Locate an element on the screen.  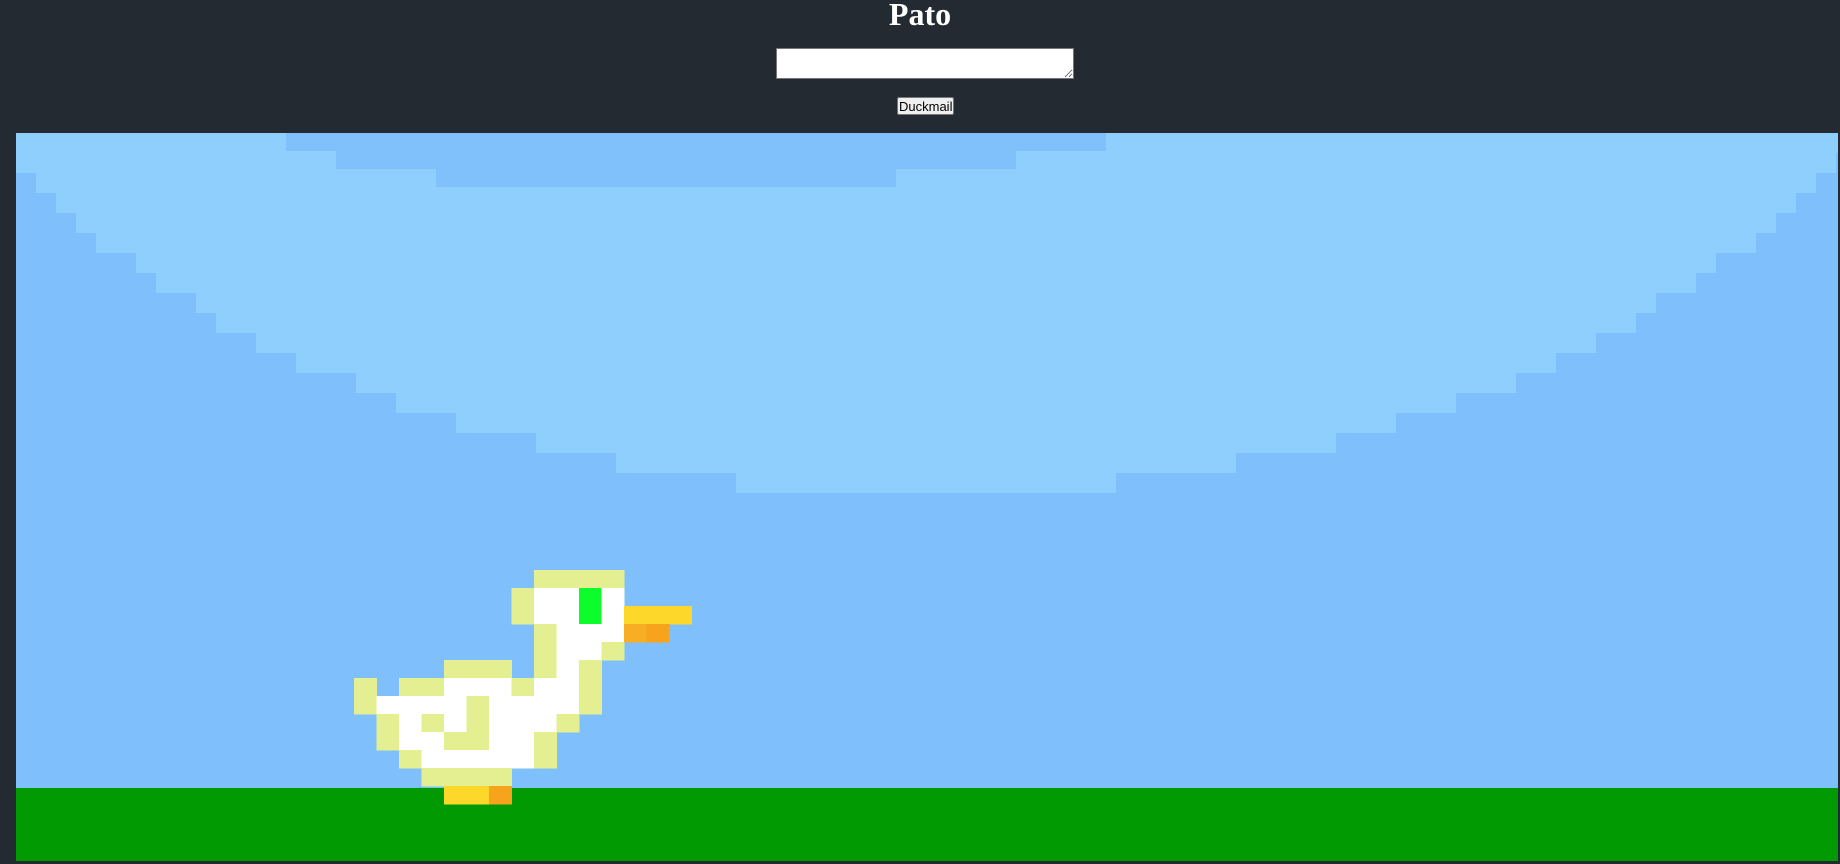
page-title: Pato is located at coordinates (920, 16).